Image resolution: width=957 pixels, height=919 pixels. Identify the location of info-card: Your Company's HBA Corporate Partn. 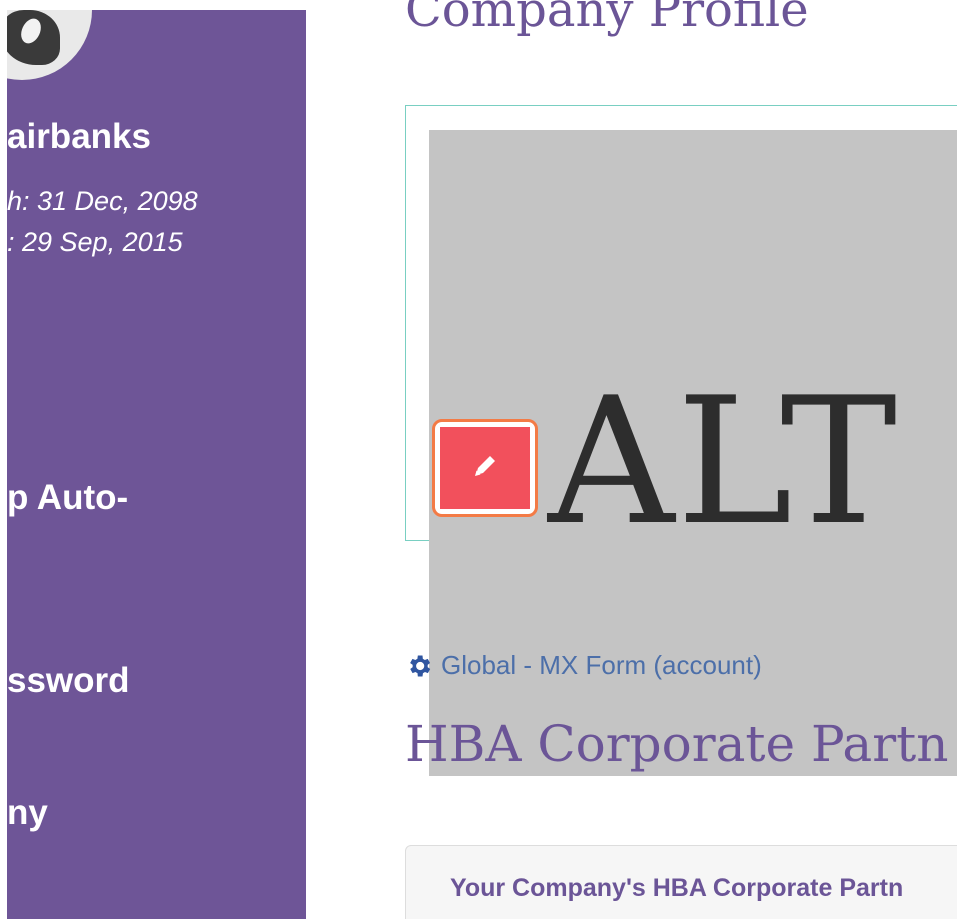
(681, 882).